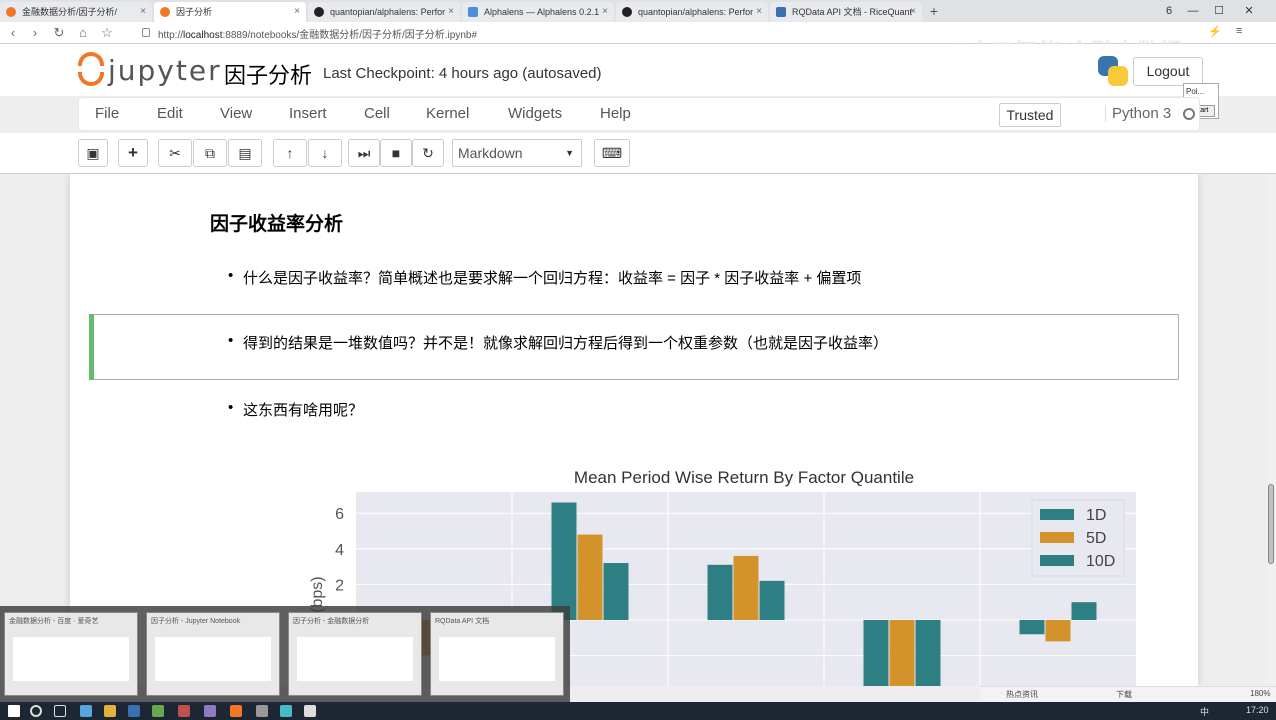 This screenshot has width=1276, height=720. I want to click on search-icon, so click(36, 711).